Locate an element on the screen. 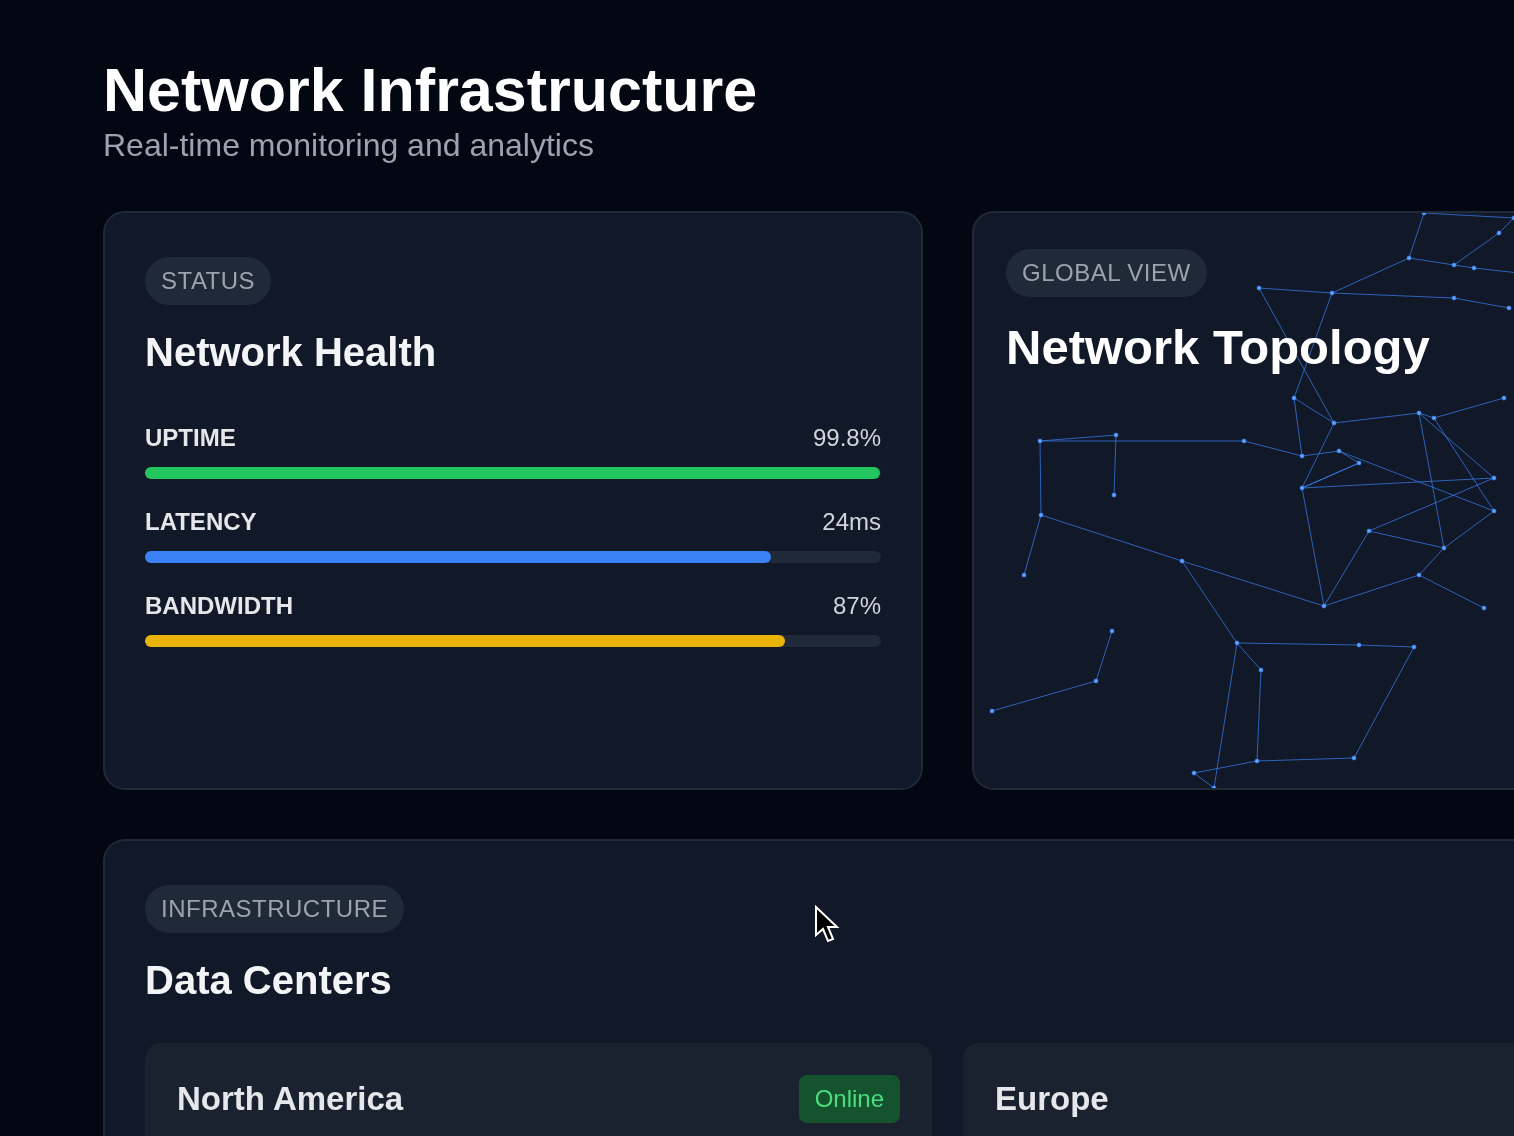 This screenshot has width=1514, height=1136. metric-value: 24ms is located at coordinates (851, 522).